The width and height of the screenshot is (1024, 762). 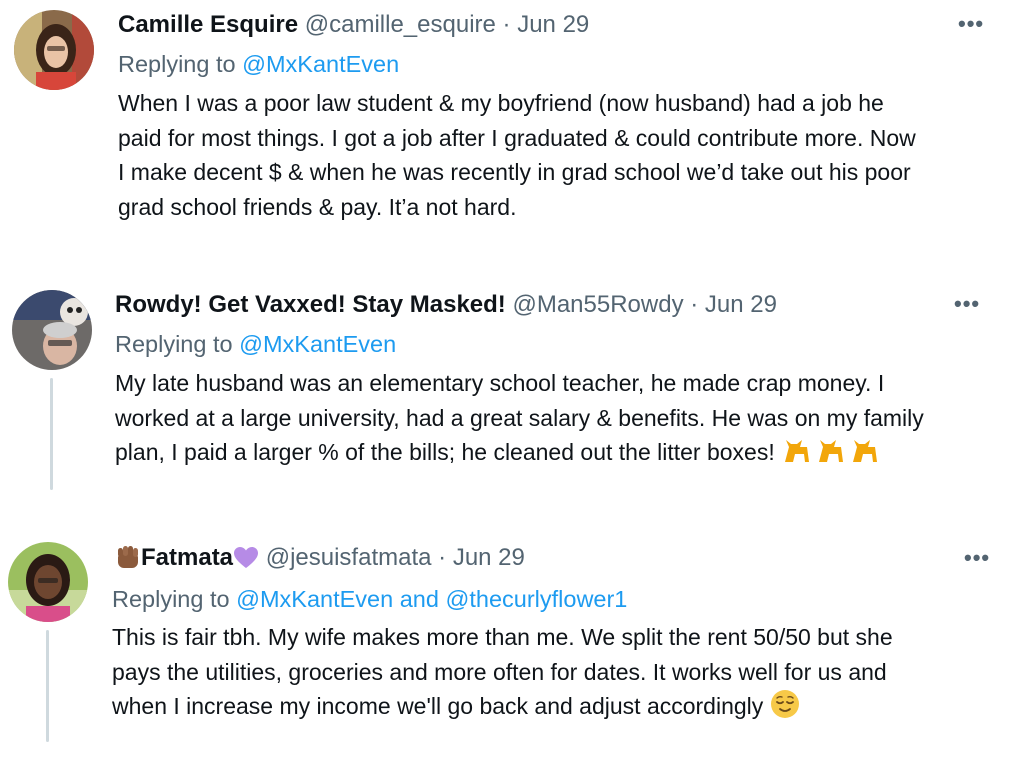 I want to click on tweet-header: Fatmata @jesuisfatmata · Jun 29, so click(x=320, y=560).